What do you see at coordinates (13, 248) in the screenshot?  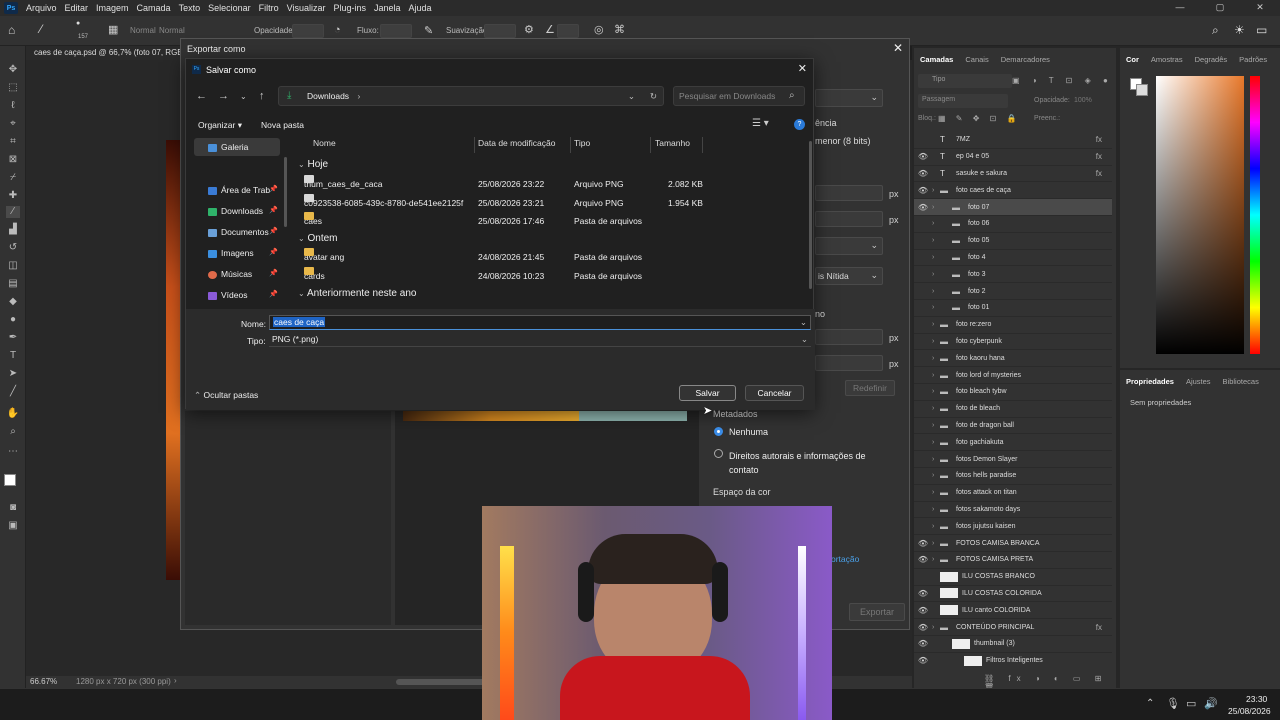 I see `history-brush-icon: ↺` at bounding box center [13, 248].